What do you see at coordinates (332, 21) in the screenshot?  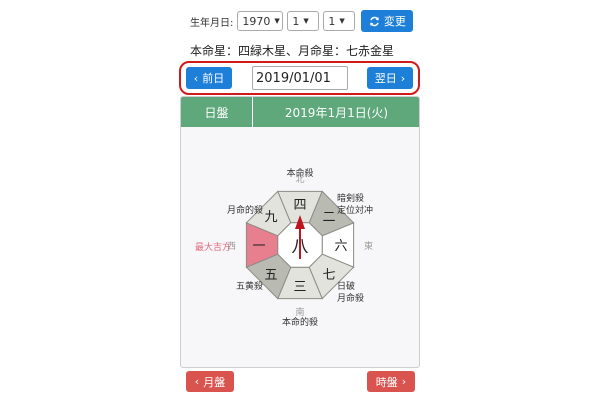 I see `day-value: 1` at bounding box center [332, 21].